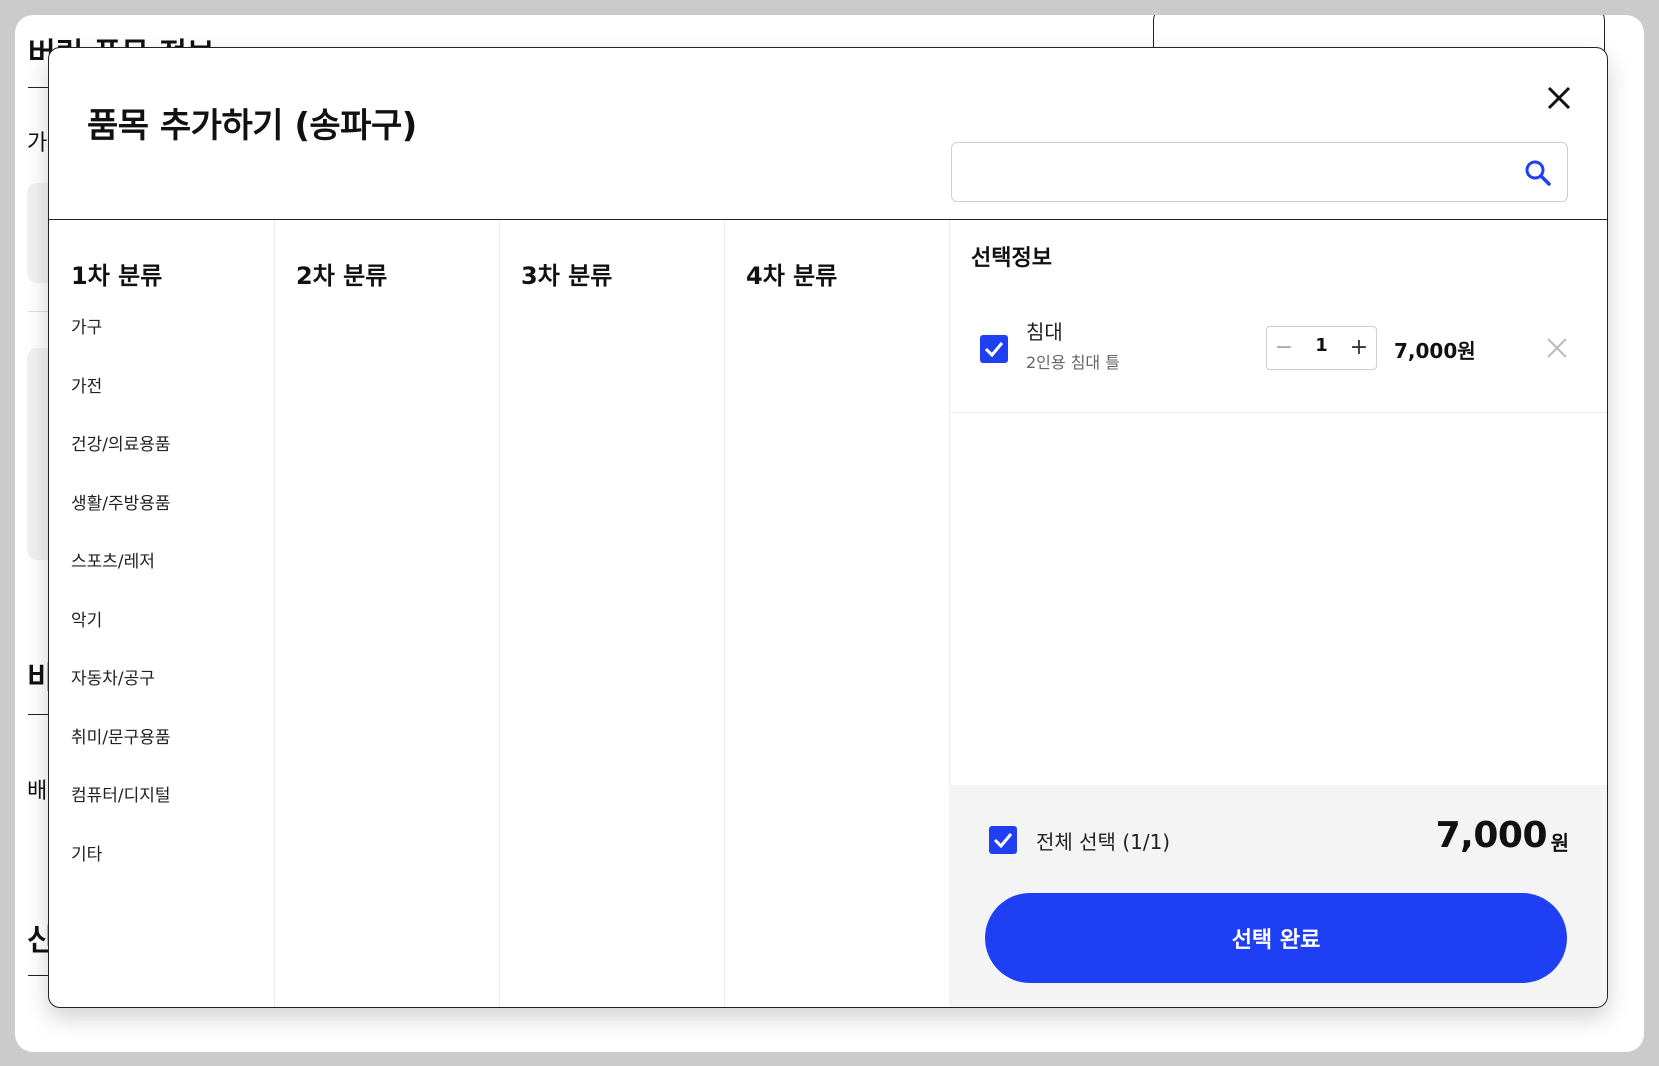  I want to click on remove-item-button, so click(1557, 348).